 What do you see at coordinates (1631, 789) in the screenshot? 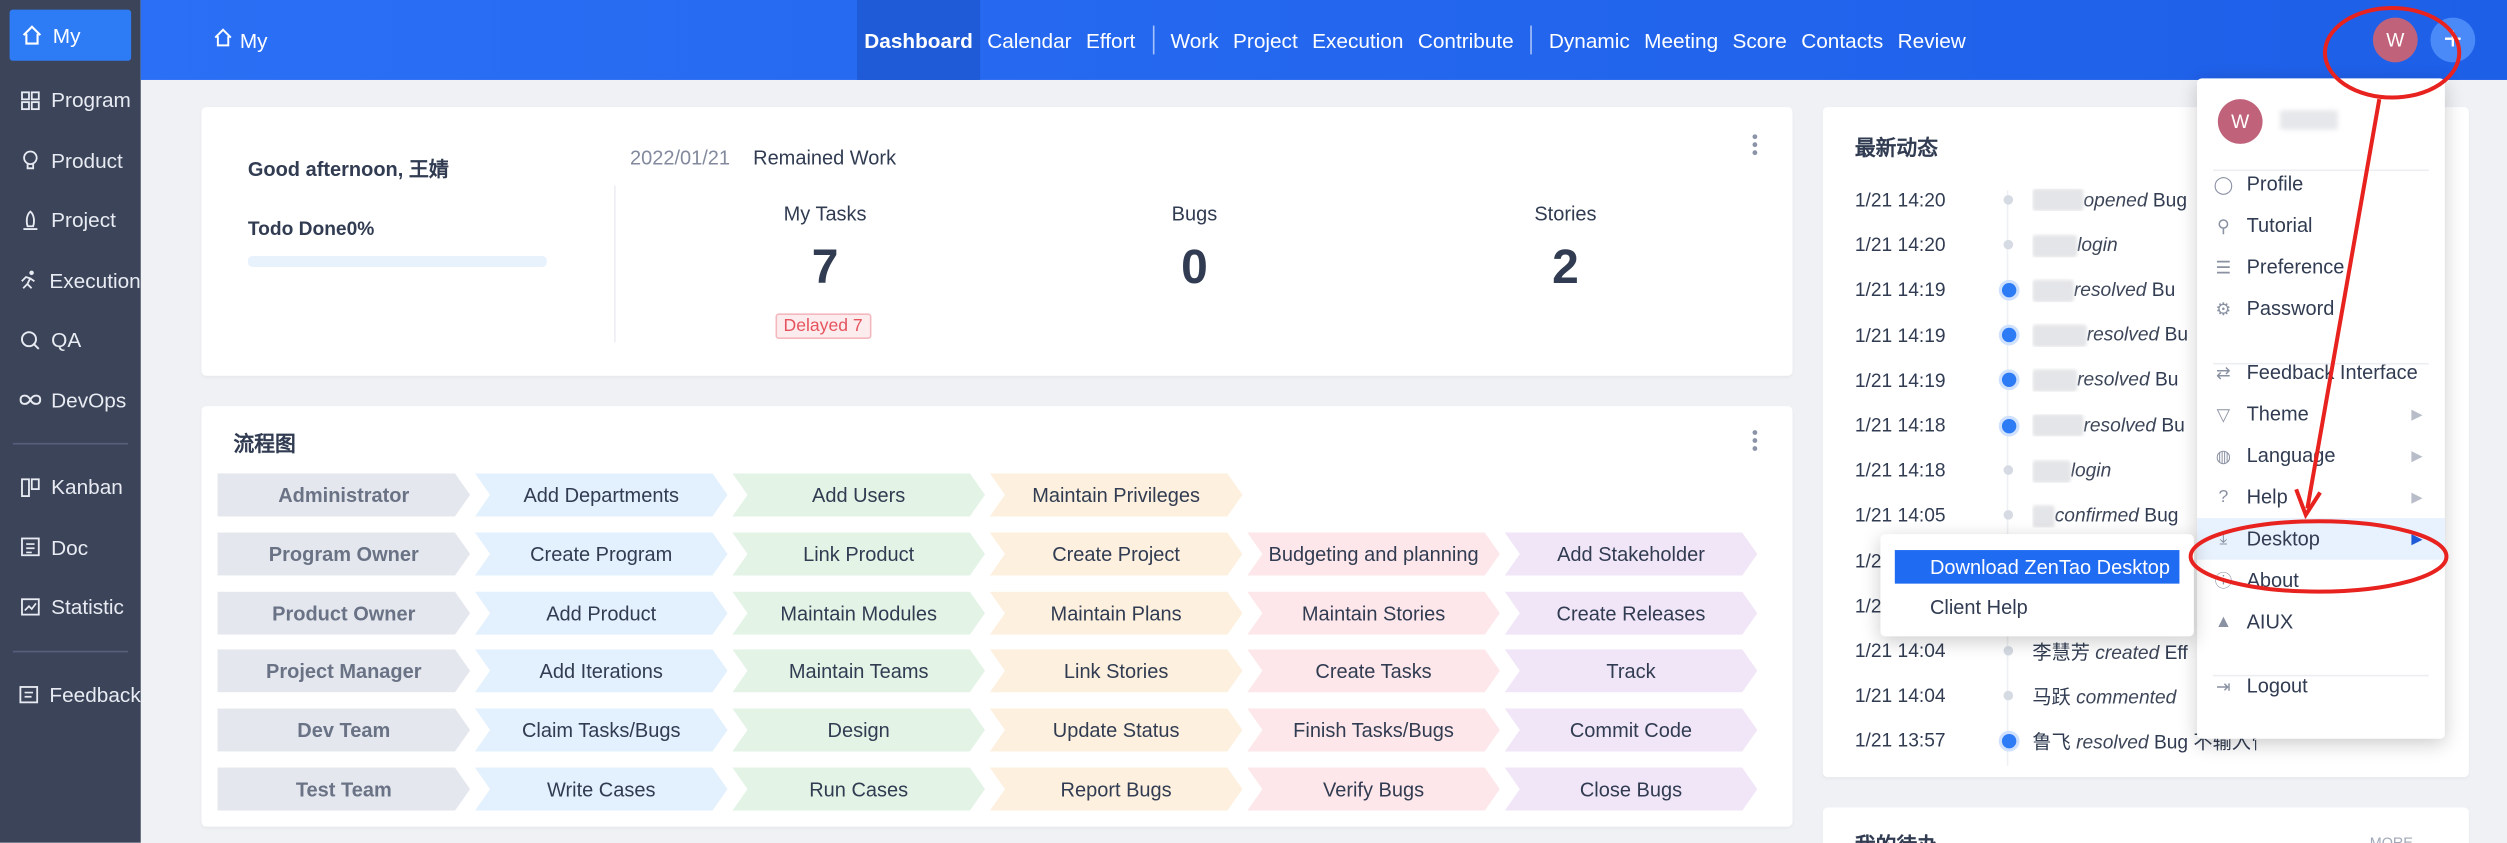
I see `flow-step: Close Bugs` at bounding box center [1631, 789].